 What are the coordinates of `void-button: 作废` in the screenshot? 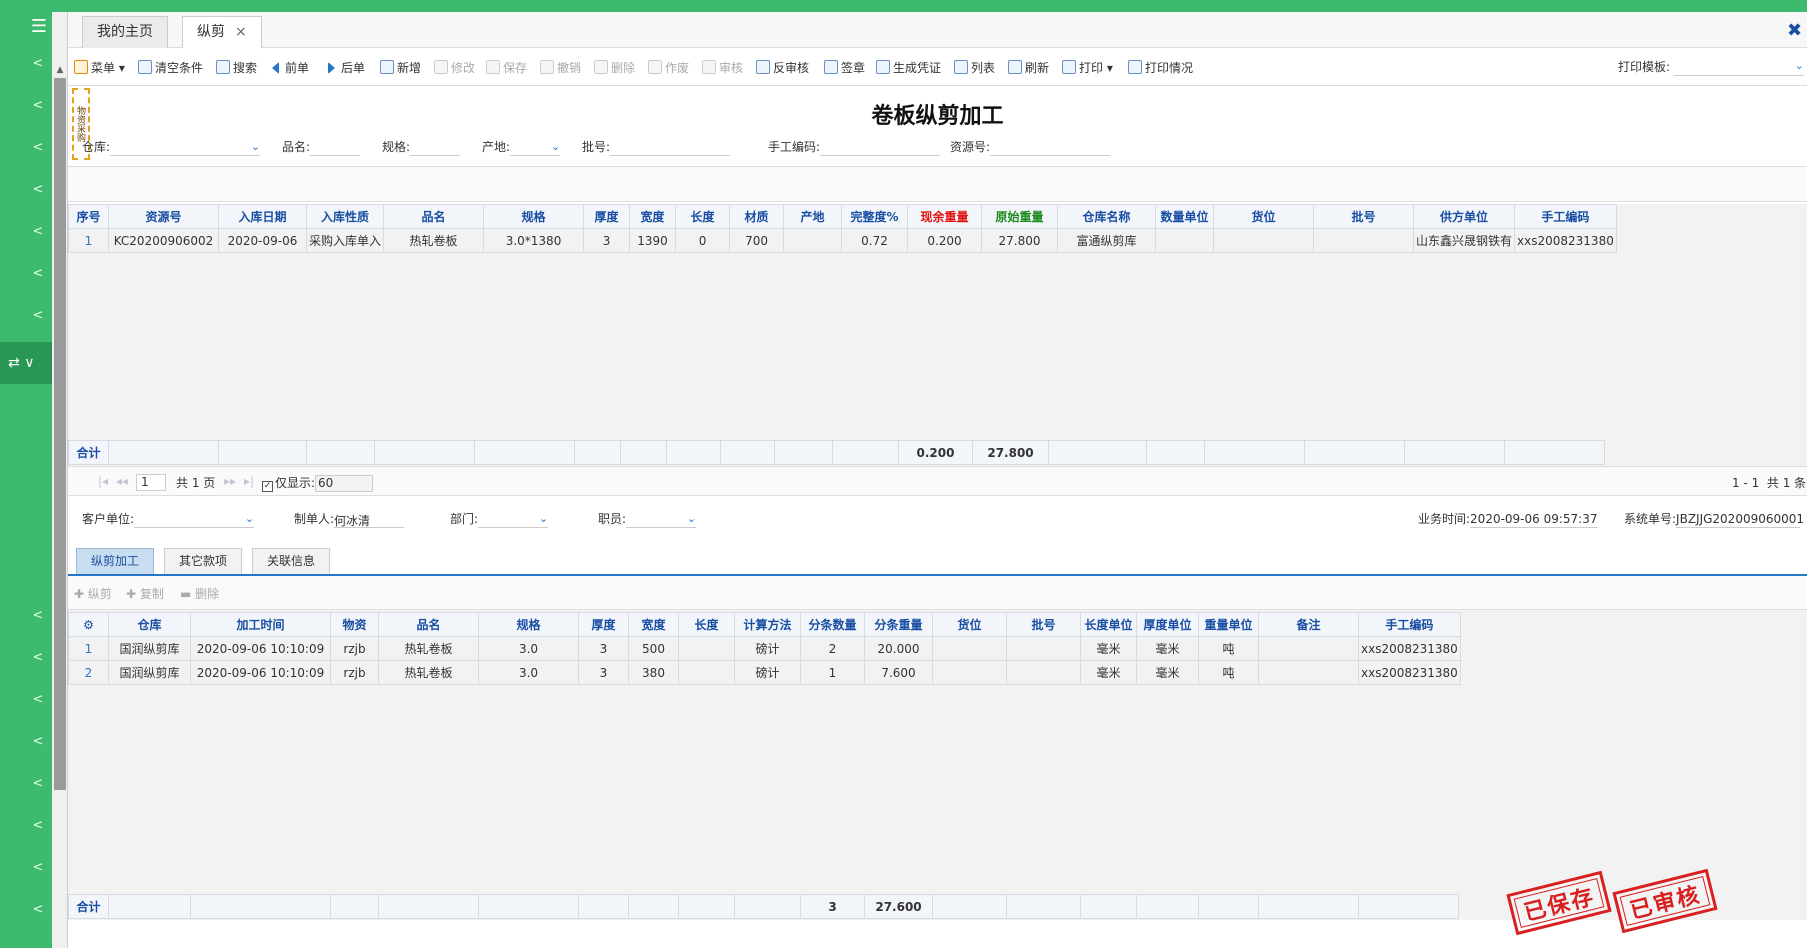 It's located at (668, 68).